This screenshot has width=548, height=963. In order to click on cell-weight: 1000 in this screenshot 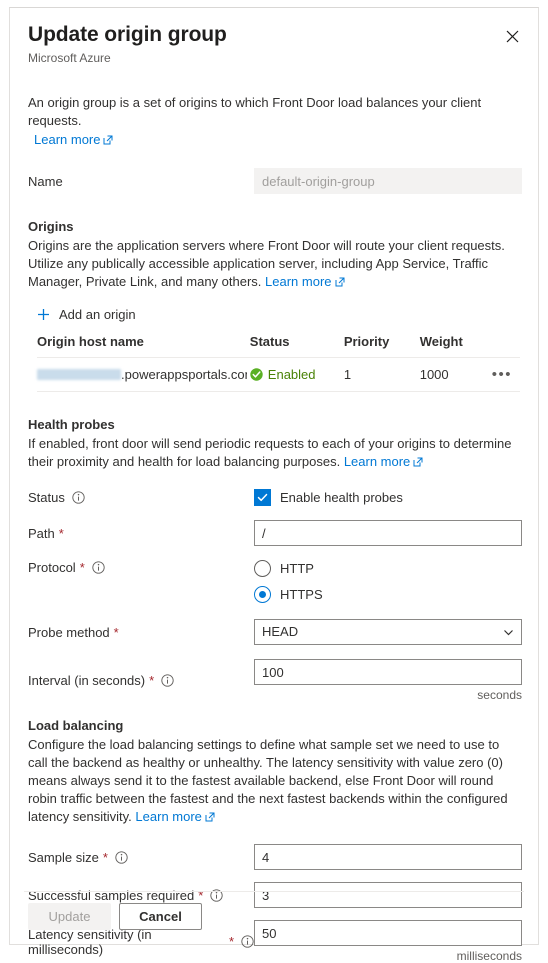, I will do `click(455, 374)`.